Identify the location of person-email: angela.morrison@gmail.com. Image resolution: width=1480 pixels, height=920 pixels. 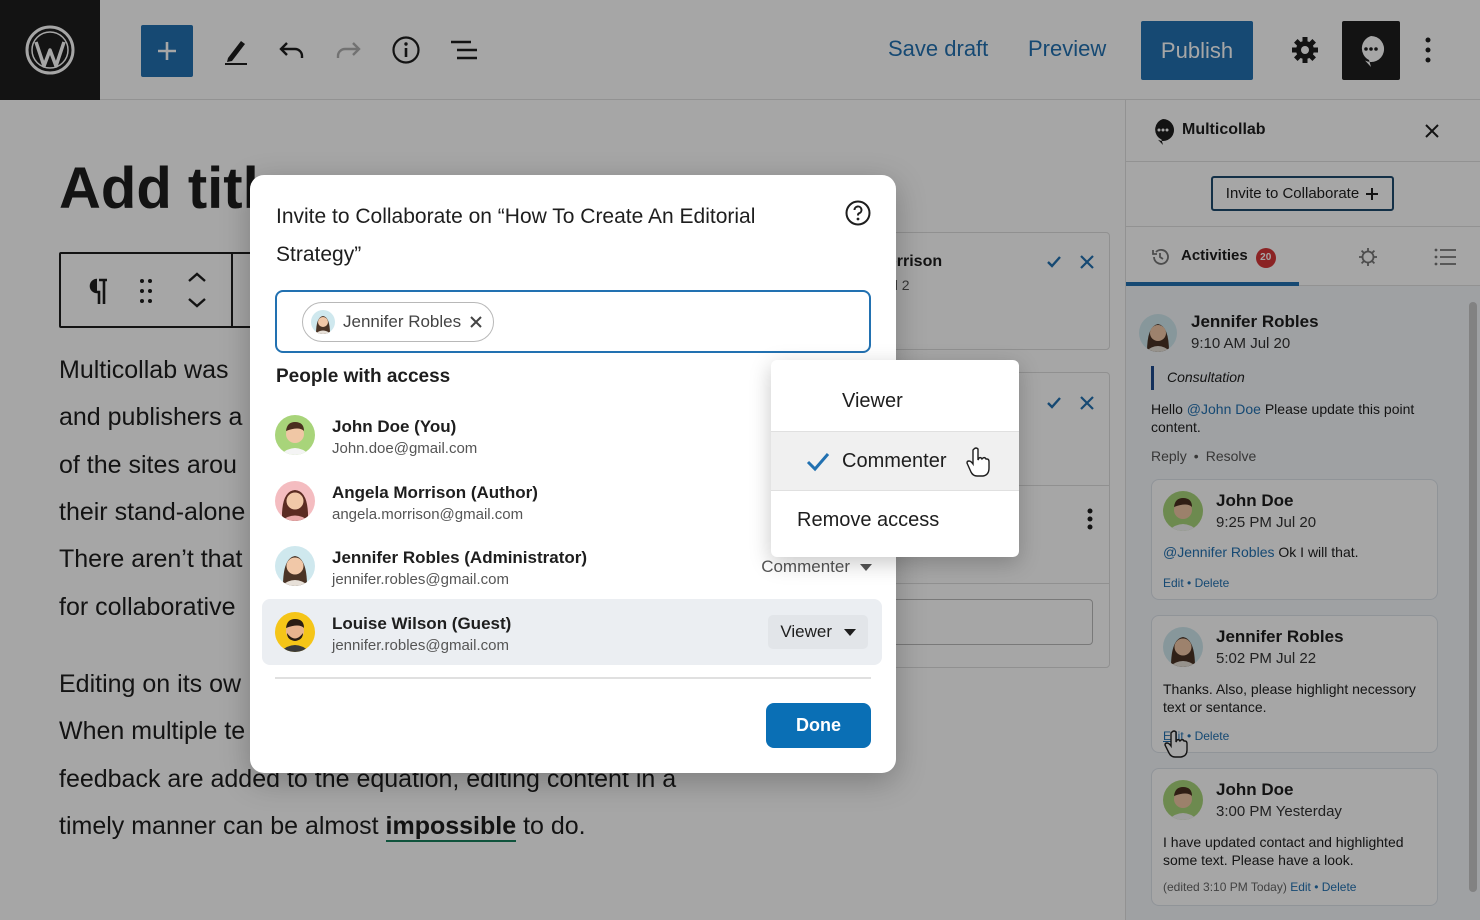
(428, 514).